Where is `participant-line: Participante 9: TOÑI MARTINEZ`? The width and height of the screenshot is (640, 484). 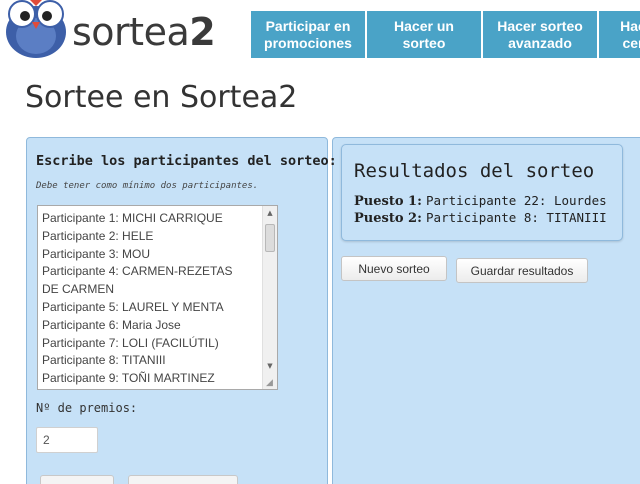 participant-line: Participante 9: TOÑI MARTINEZ is located at coordinates (128, 378).